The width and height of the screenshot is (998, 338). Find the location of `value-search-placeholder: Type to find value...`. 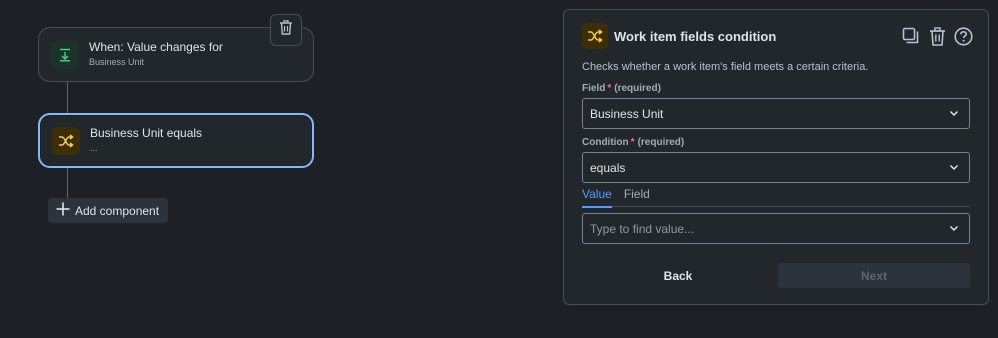

value-search-placeholder: Type to find value... is located at coordinates (642, 228).